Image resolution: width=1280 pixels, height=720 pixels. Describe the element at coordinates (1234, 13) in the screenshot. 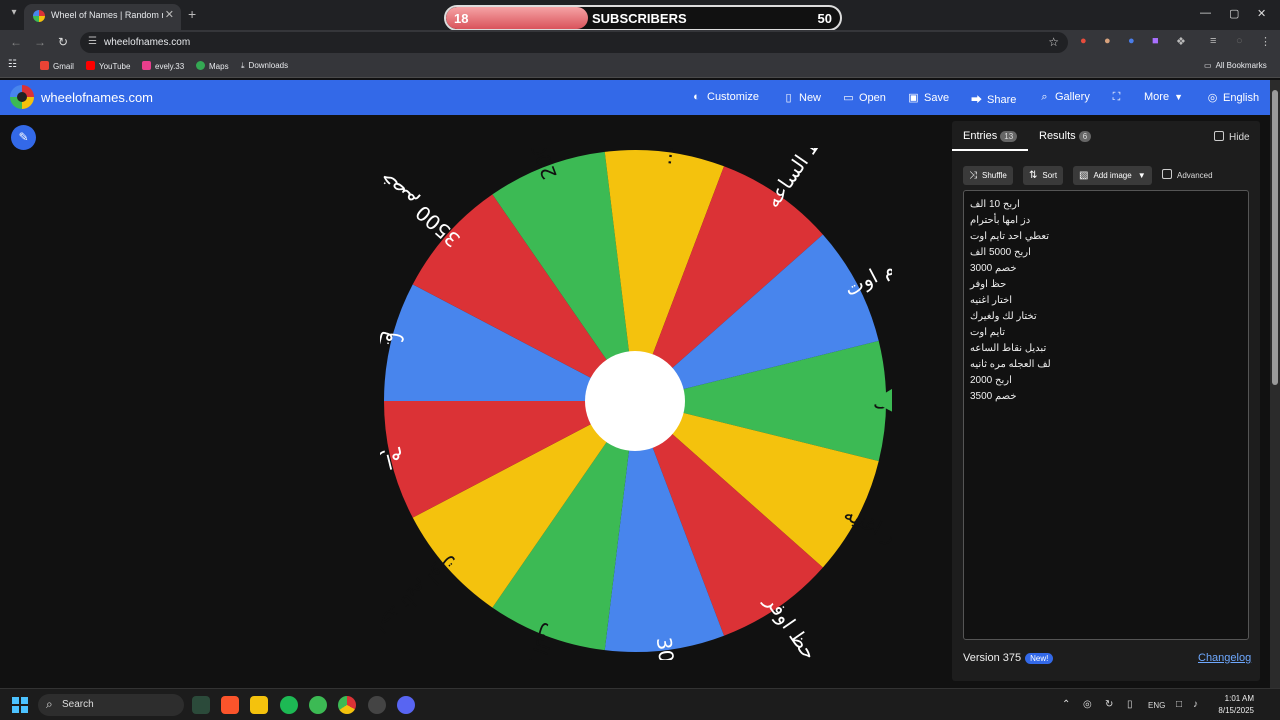

I see `maximize-icon: ▢` at that location.